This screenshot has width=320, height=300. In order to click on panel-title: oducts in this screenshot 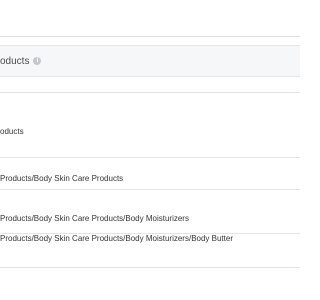, I will do `click(15, 61)`.